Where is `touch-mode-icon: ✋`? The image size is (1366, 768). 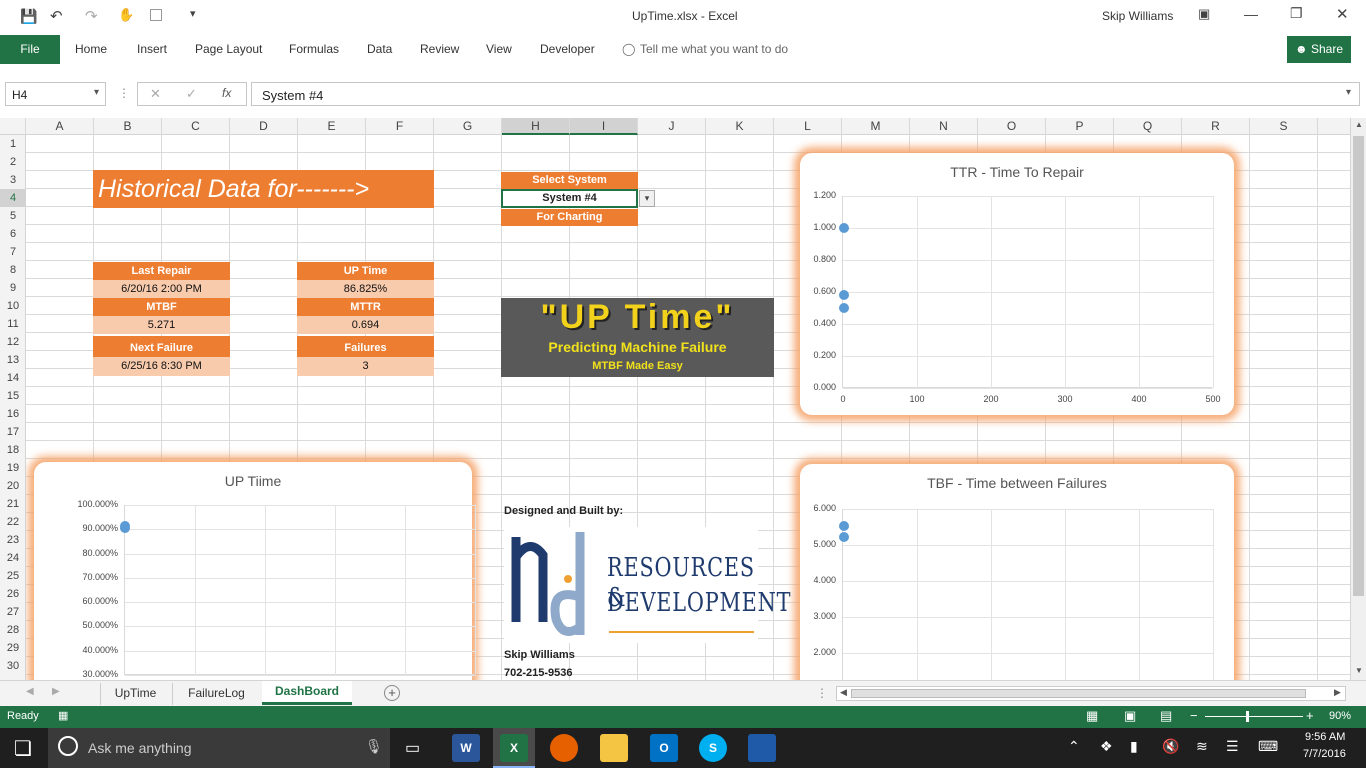 touch-mode-icon: ✋ is located at coordinates (126, 15).